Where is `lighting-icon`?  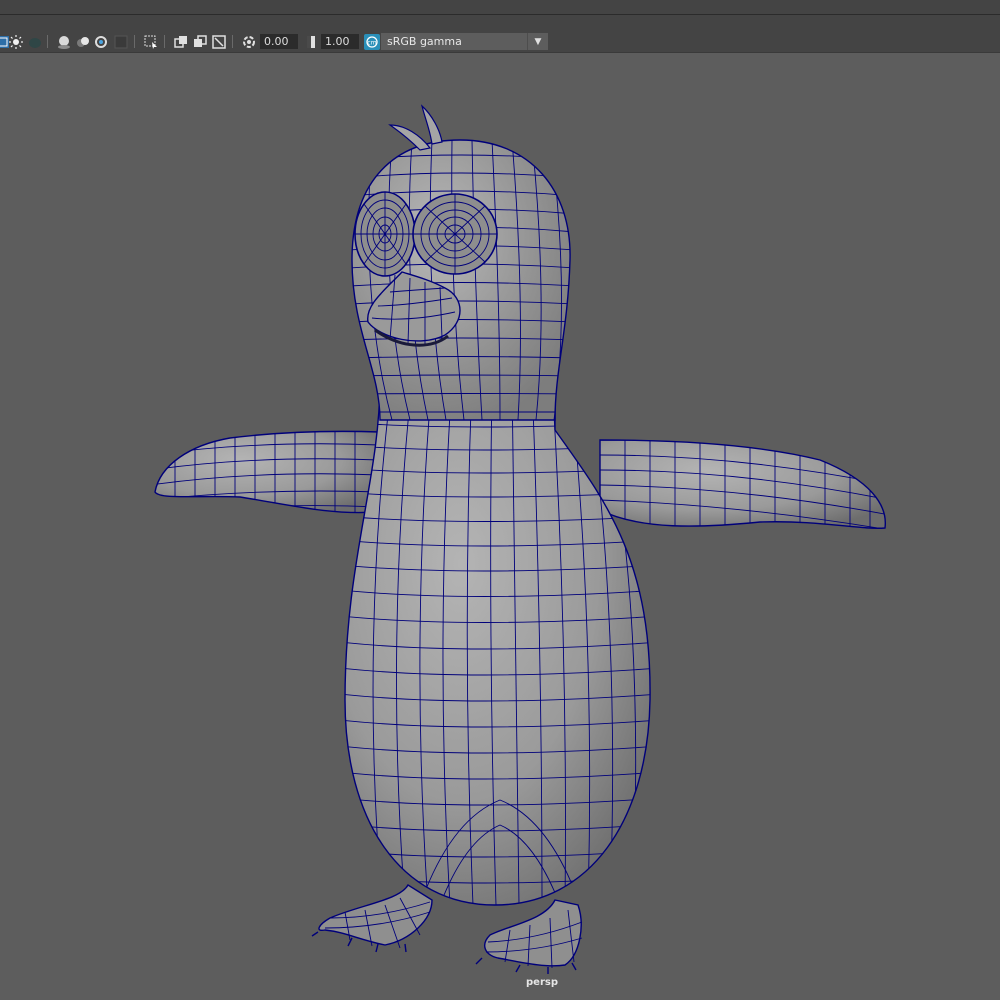 lighting-icon is located at coordinates (15, 41).